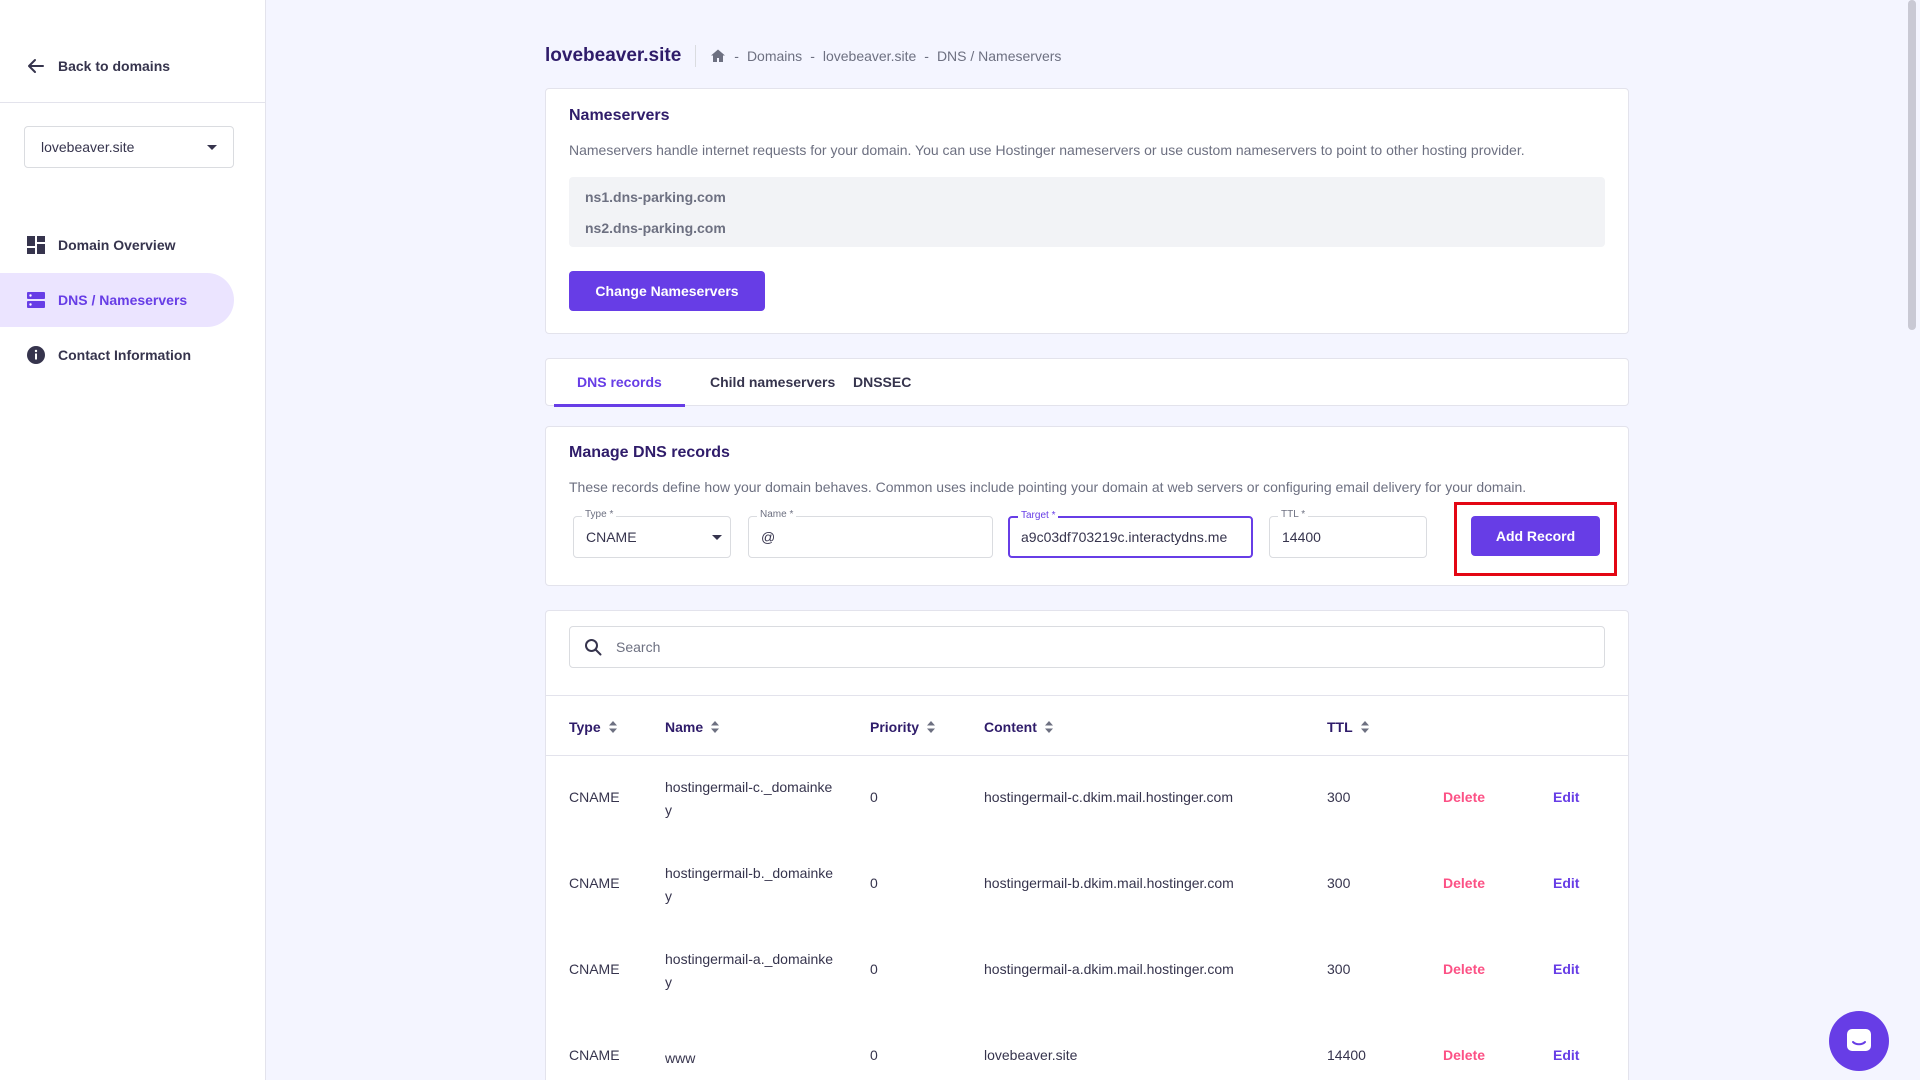 The height and width of the screenshot is (1080, 1920). I want to click on nameserver-list: ns1.dns-parking.com ns2.dns-parking.com, so click(1087, 212).